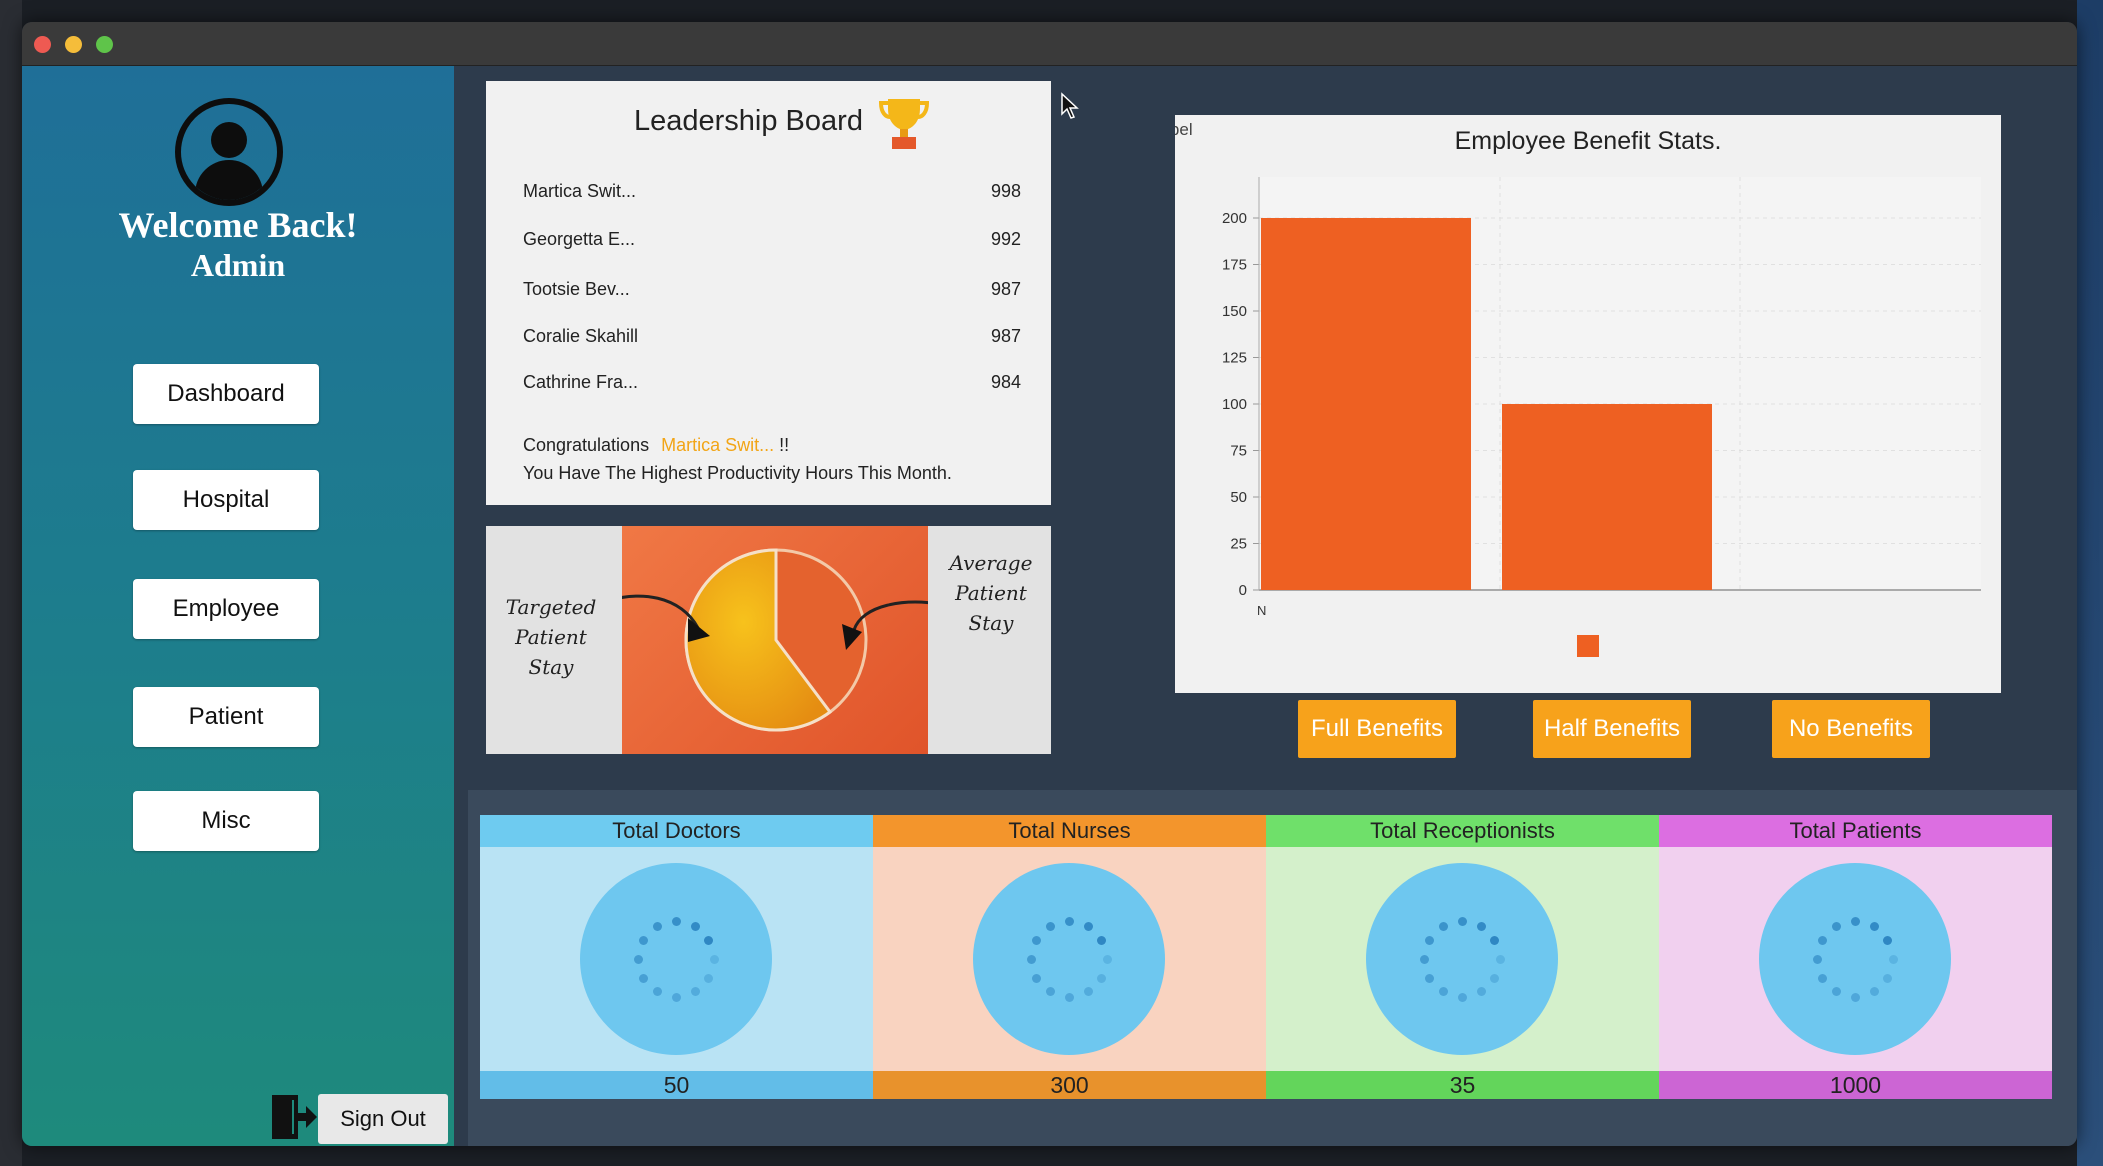 This screenshot has height=1166, width=2103. What do you see at coordinates (73, 44) in the screenshot?
I see `minimize-window-button` at bounding box center [73, 44].